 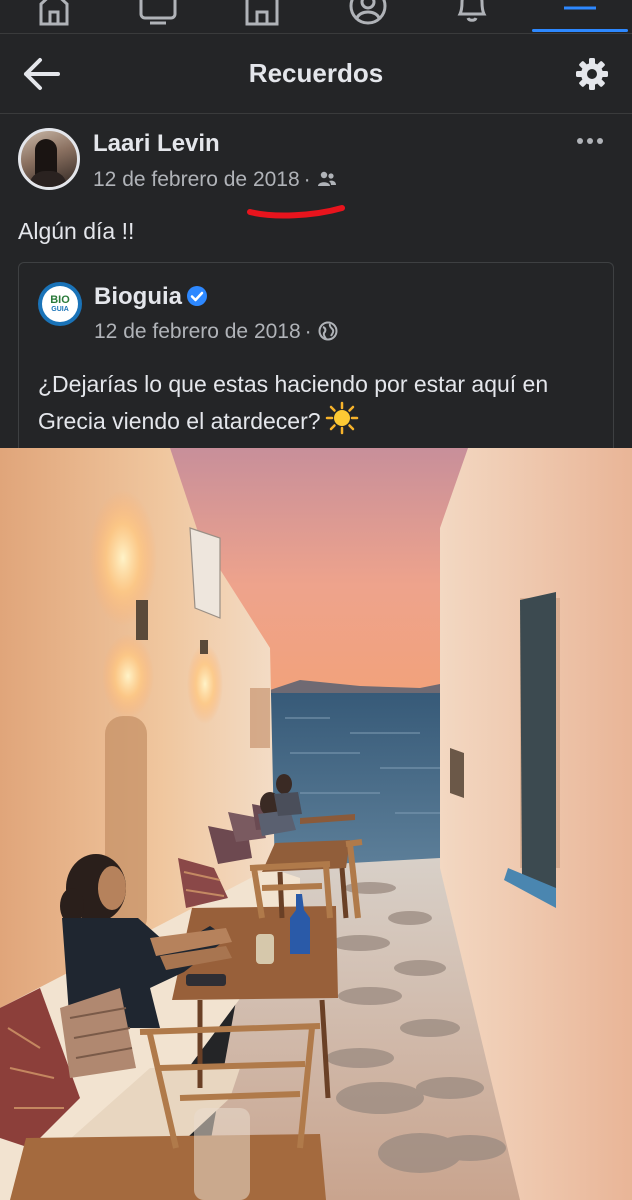 I want to click on profile-icon, so click(x=368, y=12).